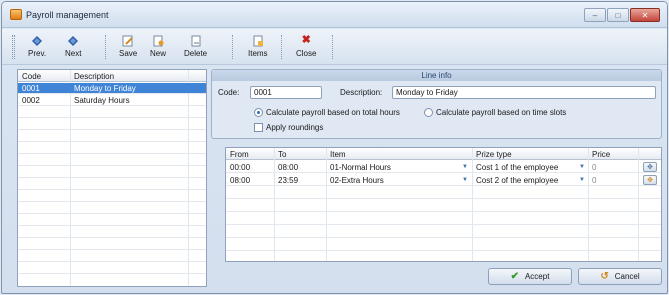  What do you see at coordinates (306, 40) in the screenshot?
I see `close-x-icon: ✖` at bounding box center [306, 40].